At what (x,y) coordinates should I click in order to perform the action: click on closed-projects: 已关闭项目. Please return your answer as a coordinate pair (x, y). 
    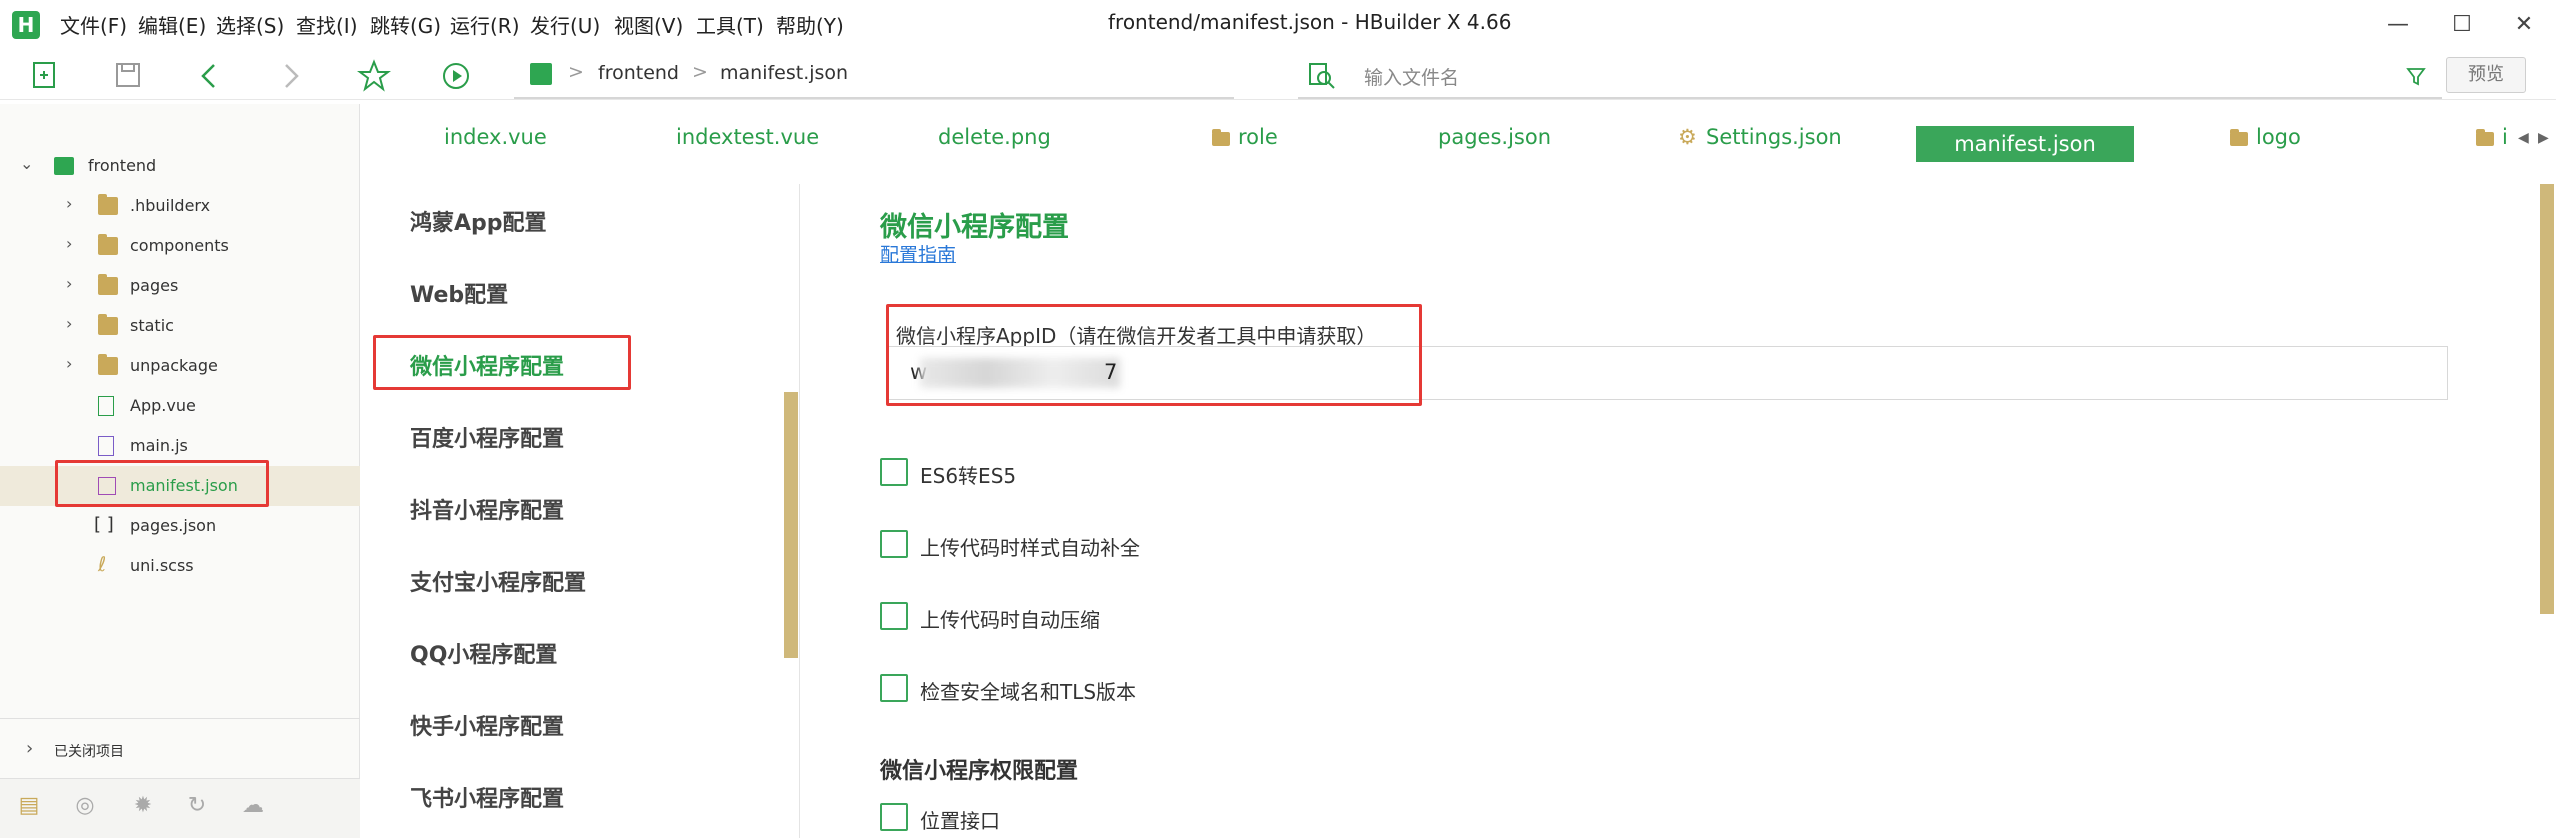
    Looking at the image, I should click on (89, 751).